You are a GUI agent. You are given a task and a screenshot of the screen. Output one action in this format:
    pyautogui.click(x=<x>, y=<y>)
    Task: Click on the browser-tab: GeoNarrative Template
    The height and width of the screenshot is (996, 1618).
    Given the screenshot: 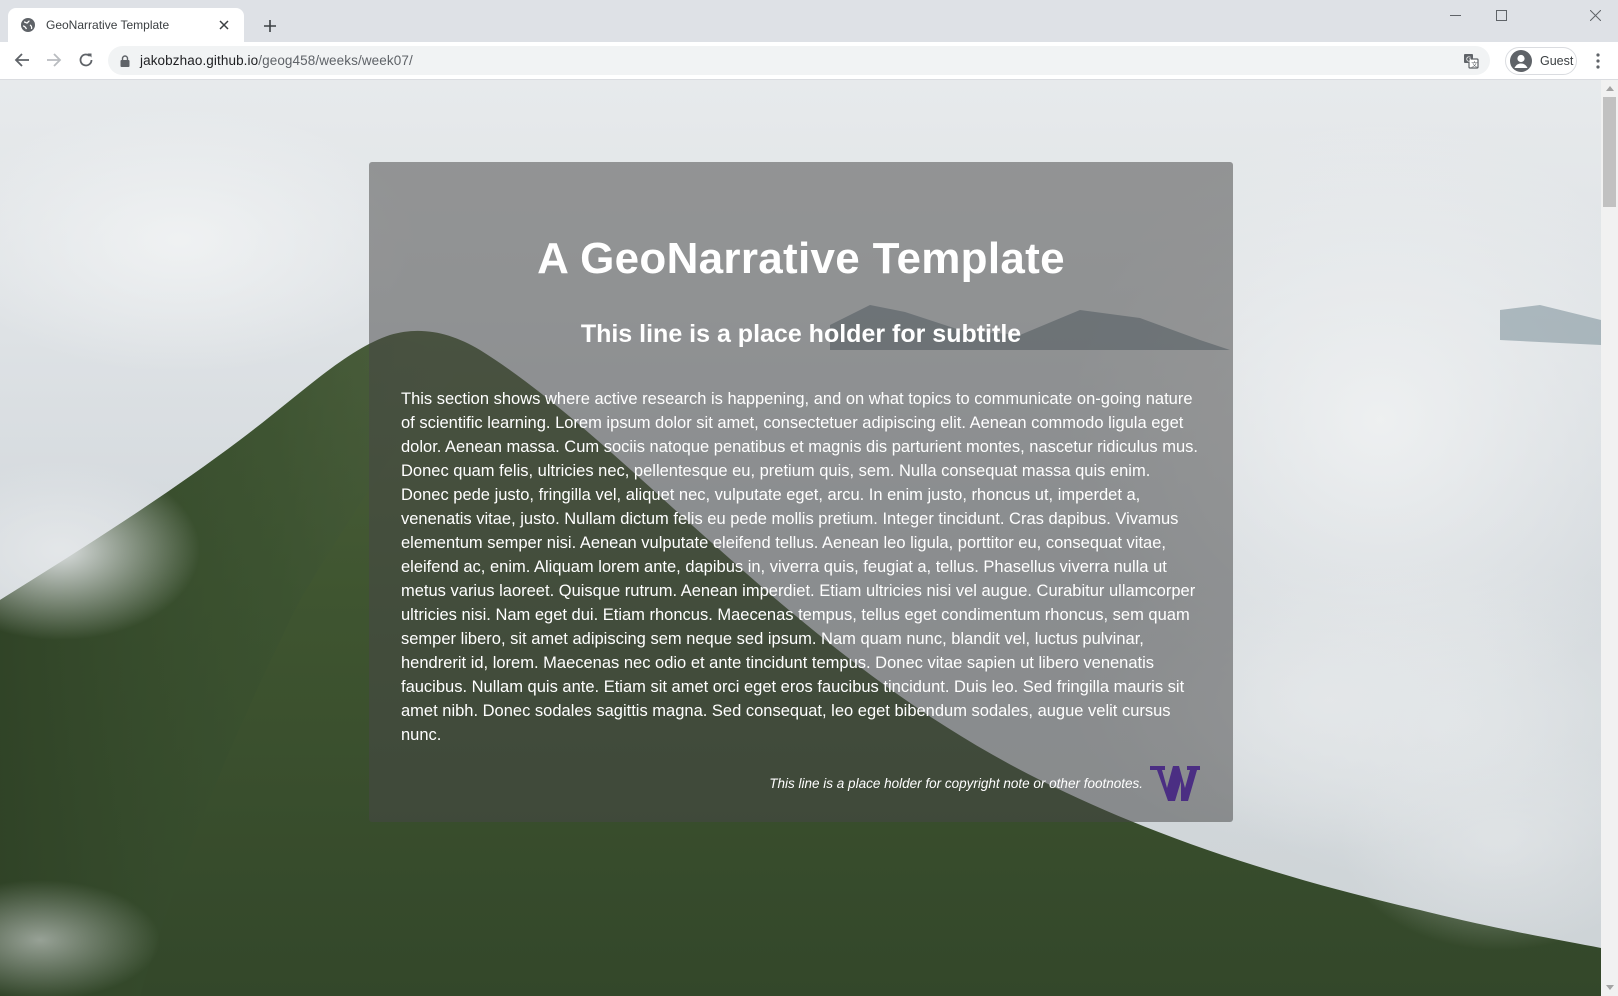 What is the action you would take?
    pyautogui.click(x=126, y=25)
    